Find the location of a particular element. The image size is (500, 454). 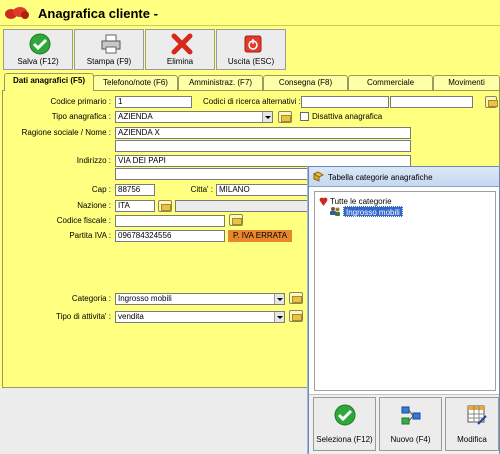

categoria-select: Ingrosso mobili is located at coordinates (200, 299).